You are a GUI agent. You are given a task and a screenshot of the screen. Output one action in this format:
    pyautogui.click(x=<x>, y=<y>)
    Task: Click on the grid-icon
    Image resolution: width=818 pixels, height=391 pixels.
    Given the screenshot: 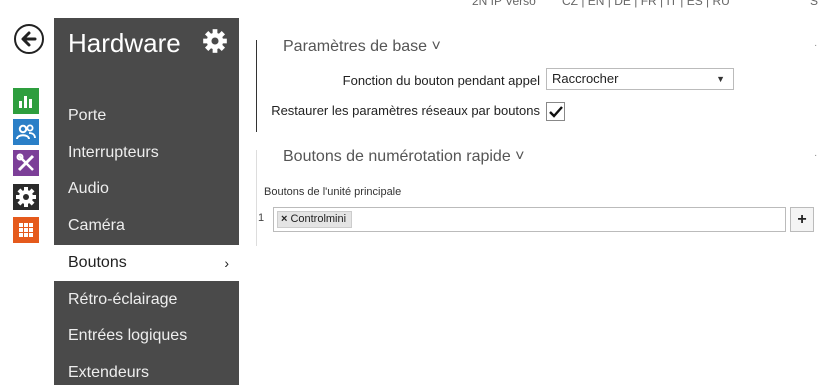 What is the action you would take?
    pyautogui.click(x=26, y=230)
    